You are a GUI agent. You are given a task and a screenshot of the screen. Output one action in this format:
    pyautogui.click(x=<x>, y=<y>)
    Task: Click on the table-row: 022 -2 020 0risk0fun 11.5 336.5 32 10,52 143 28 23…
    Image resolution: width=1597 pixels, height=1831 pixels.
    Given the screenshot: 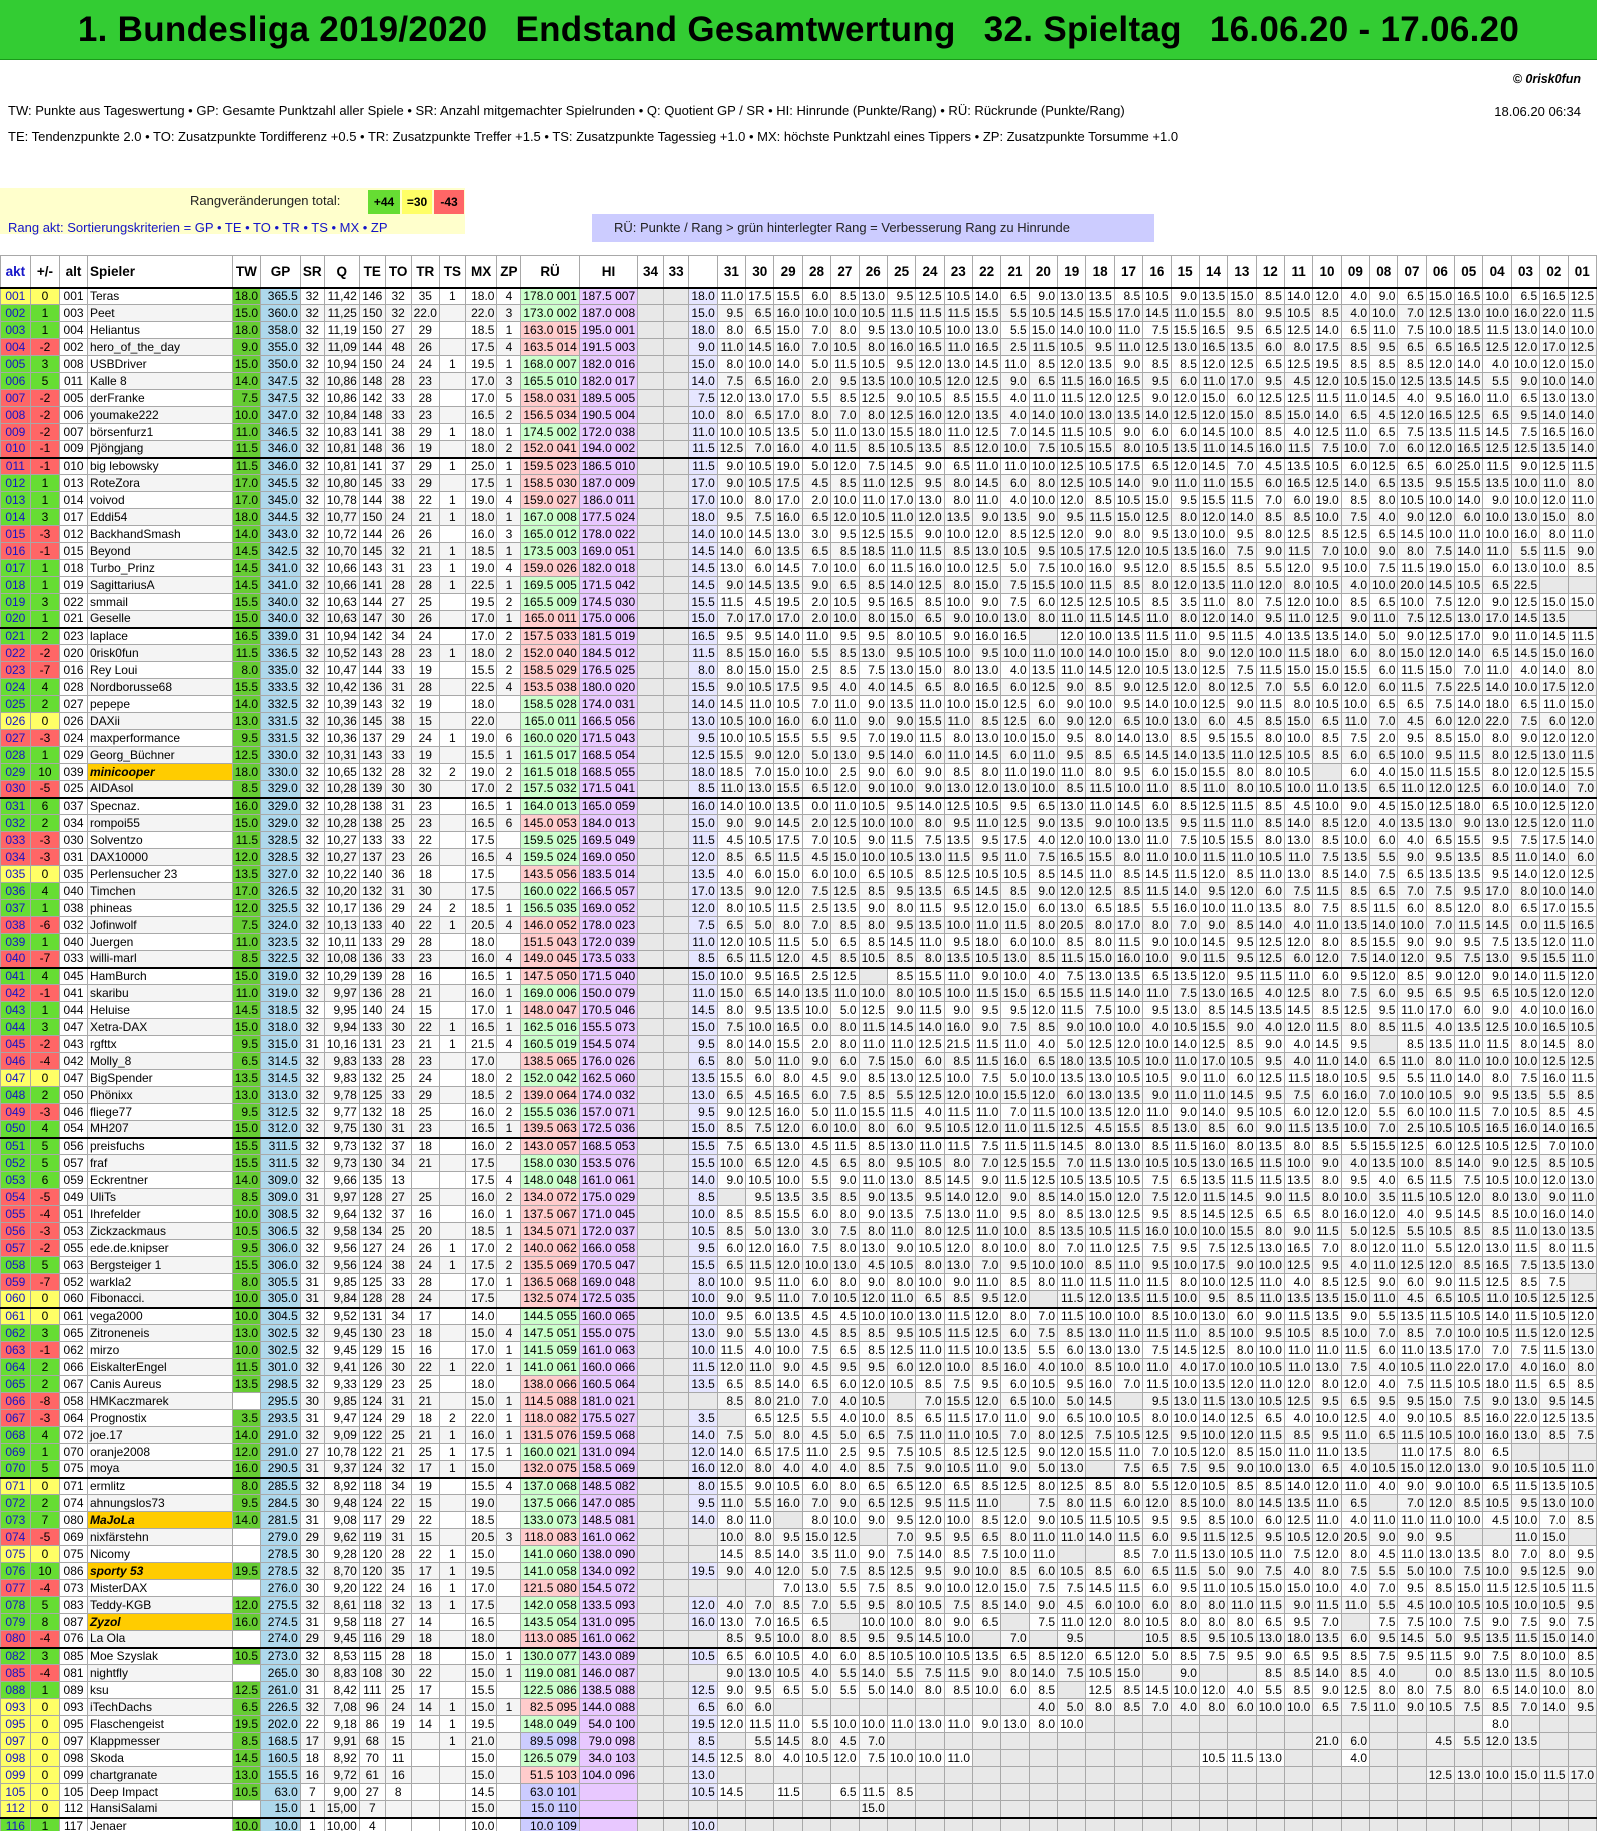 What is the action you would take?
    pyautogui.click(x=798, y=653)
    